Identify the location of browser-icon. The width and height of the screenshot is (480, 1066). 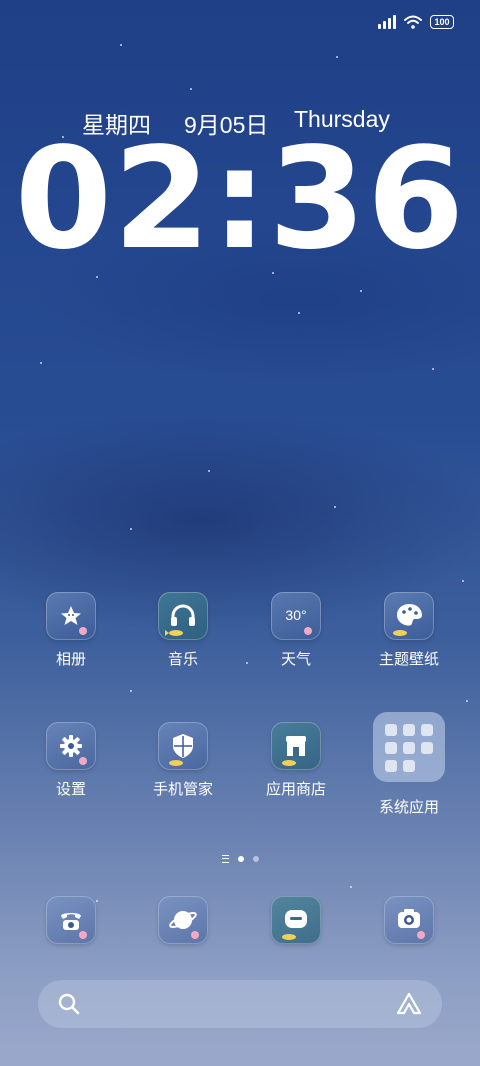
(183, 920).